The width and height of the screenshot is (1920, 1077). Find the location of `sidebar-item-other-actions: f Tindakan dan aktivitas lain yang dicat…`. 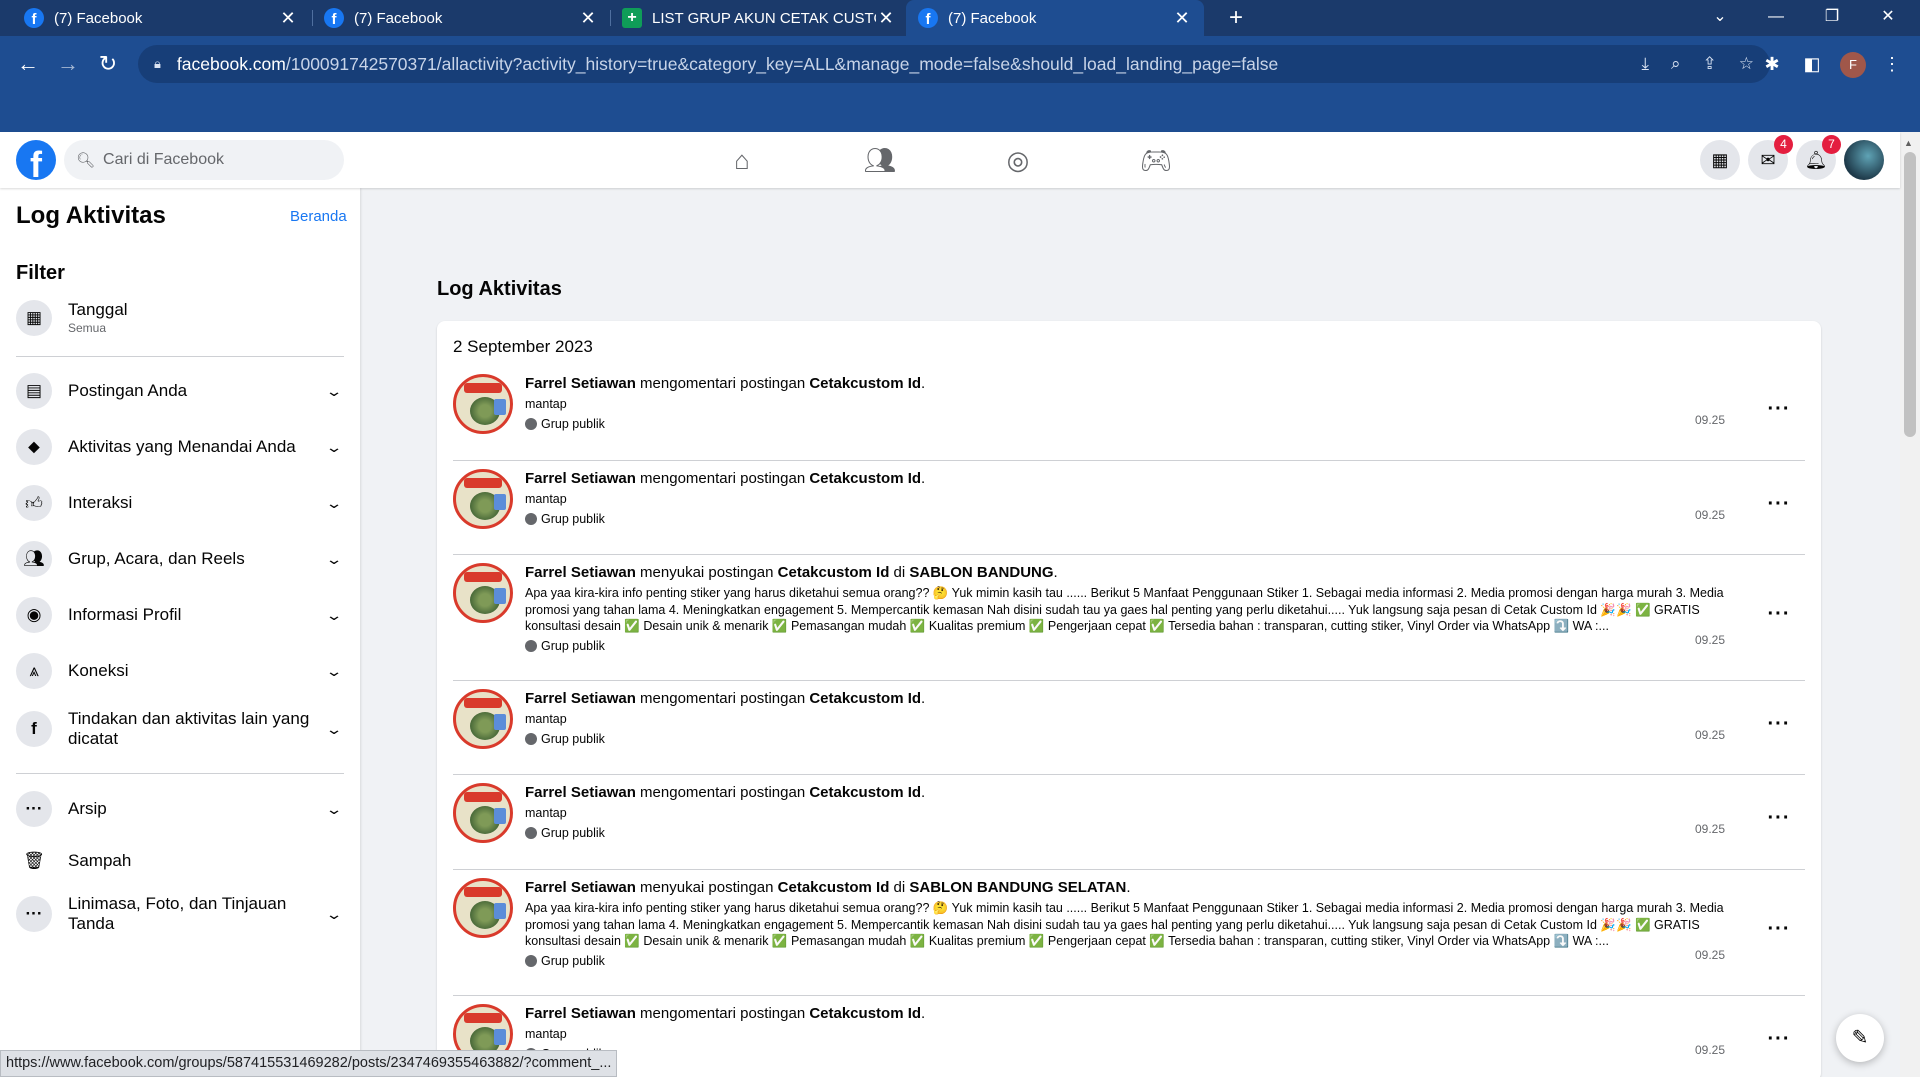

sidebar-item-other-actions: f Tindakan dan aktivitas lain yang dicat… is located at coordinates (180, 729).